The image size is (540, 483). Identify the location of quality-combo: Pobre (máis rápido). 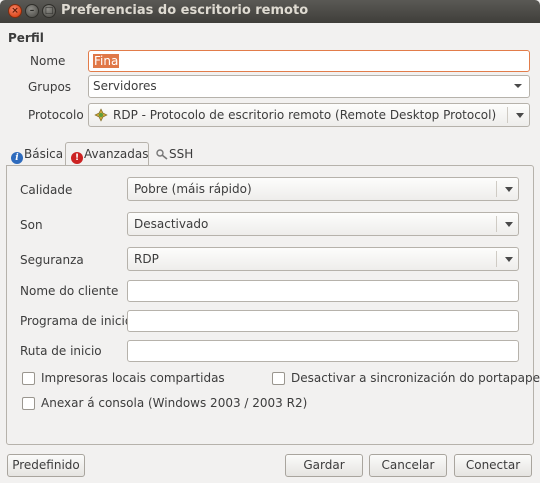
(323, 189).